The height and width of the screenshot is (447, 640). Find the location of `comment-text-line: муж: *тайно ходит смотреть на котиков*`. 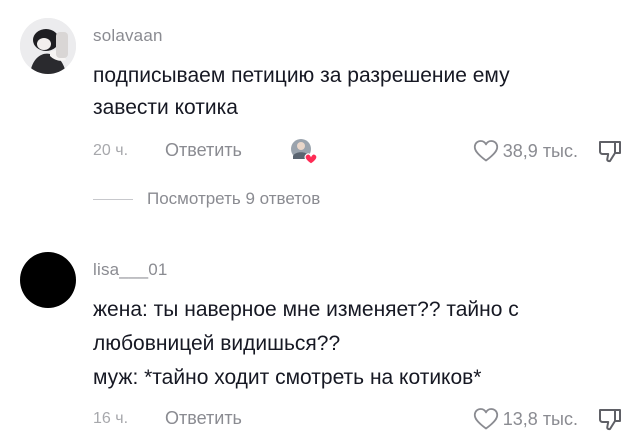

comment-text-line: муж: *тайно ходит смотреть на котиков* is located at coordinates (287, 377).